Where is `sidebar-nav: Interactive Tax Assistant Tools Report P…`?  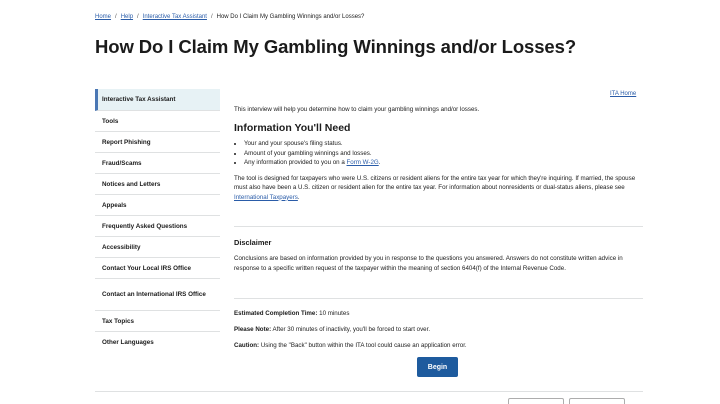 sidebar-nav: Interactive Tax Assistant Tools Report P… is located at coordinates (157, 221).